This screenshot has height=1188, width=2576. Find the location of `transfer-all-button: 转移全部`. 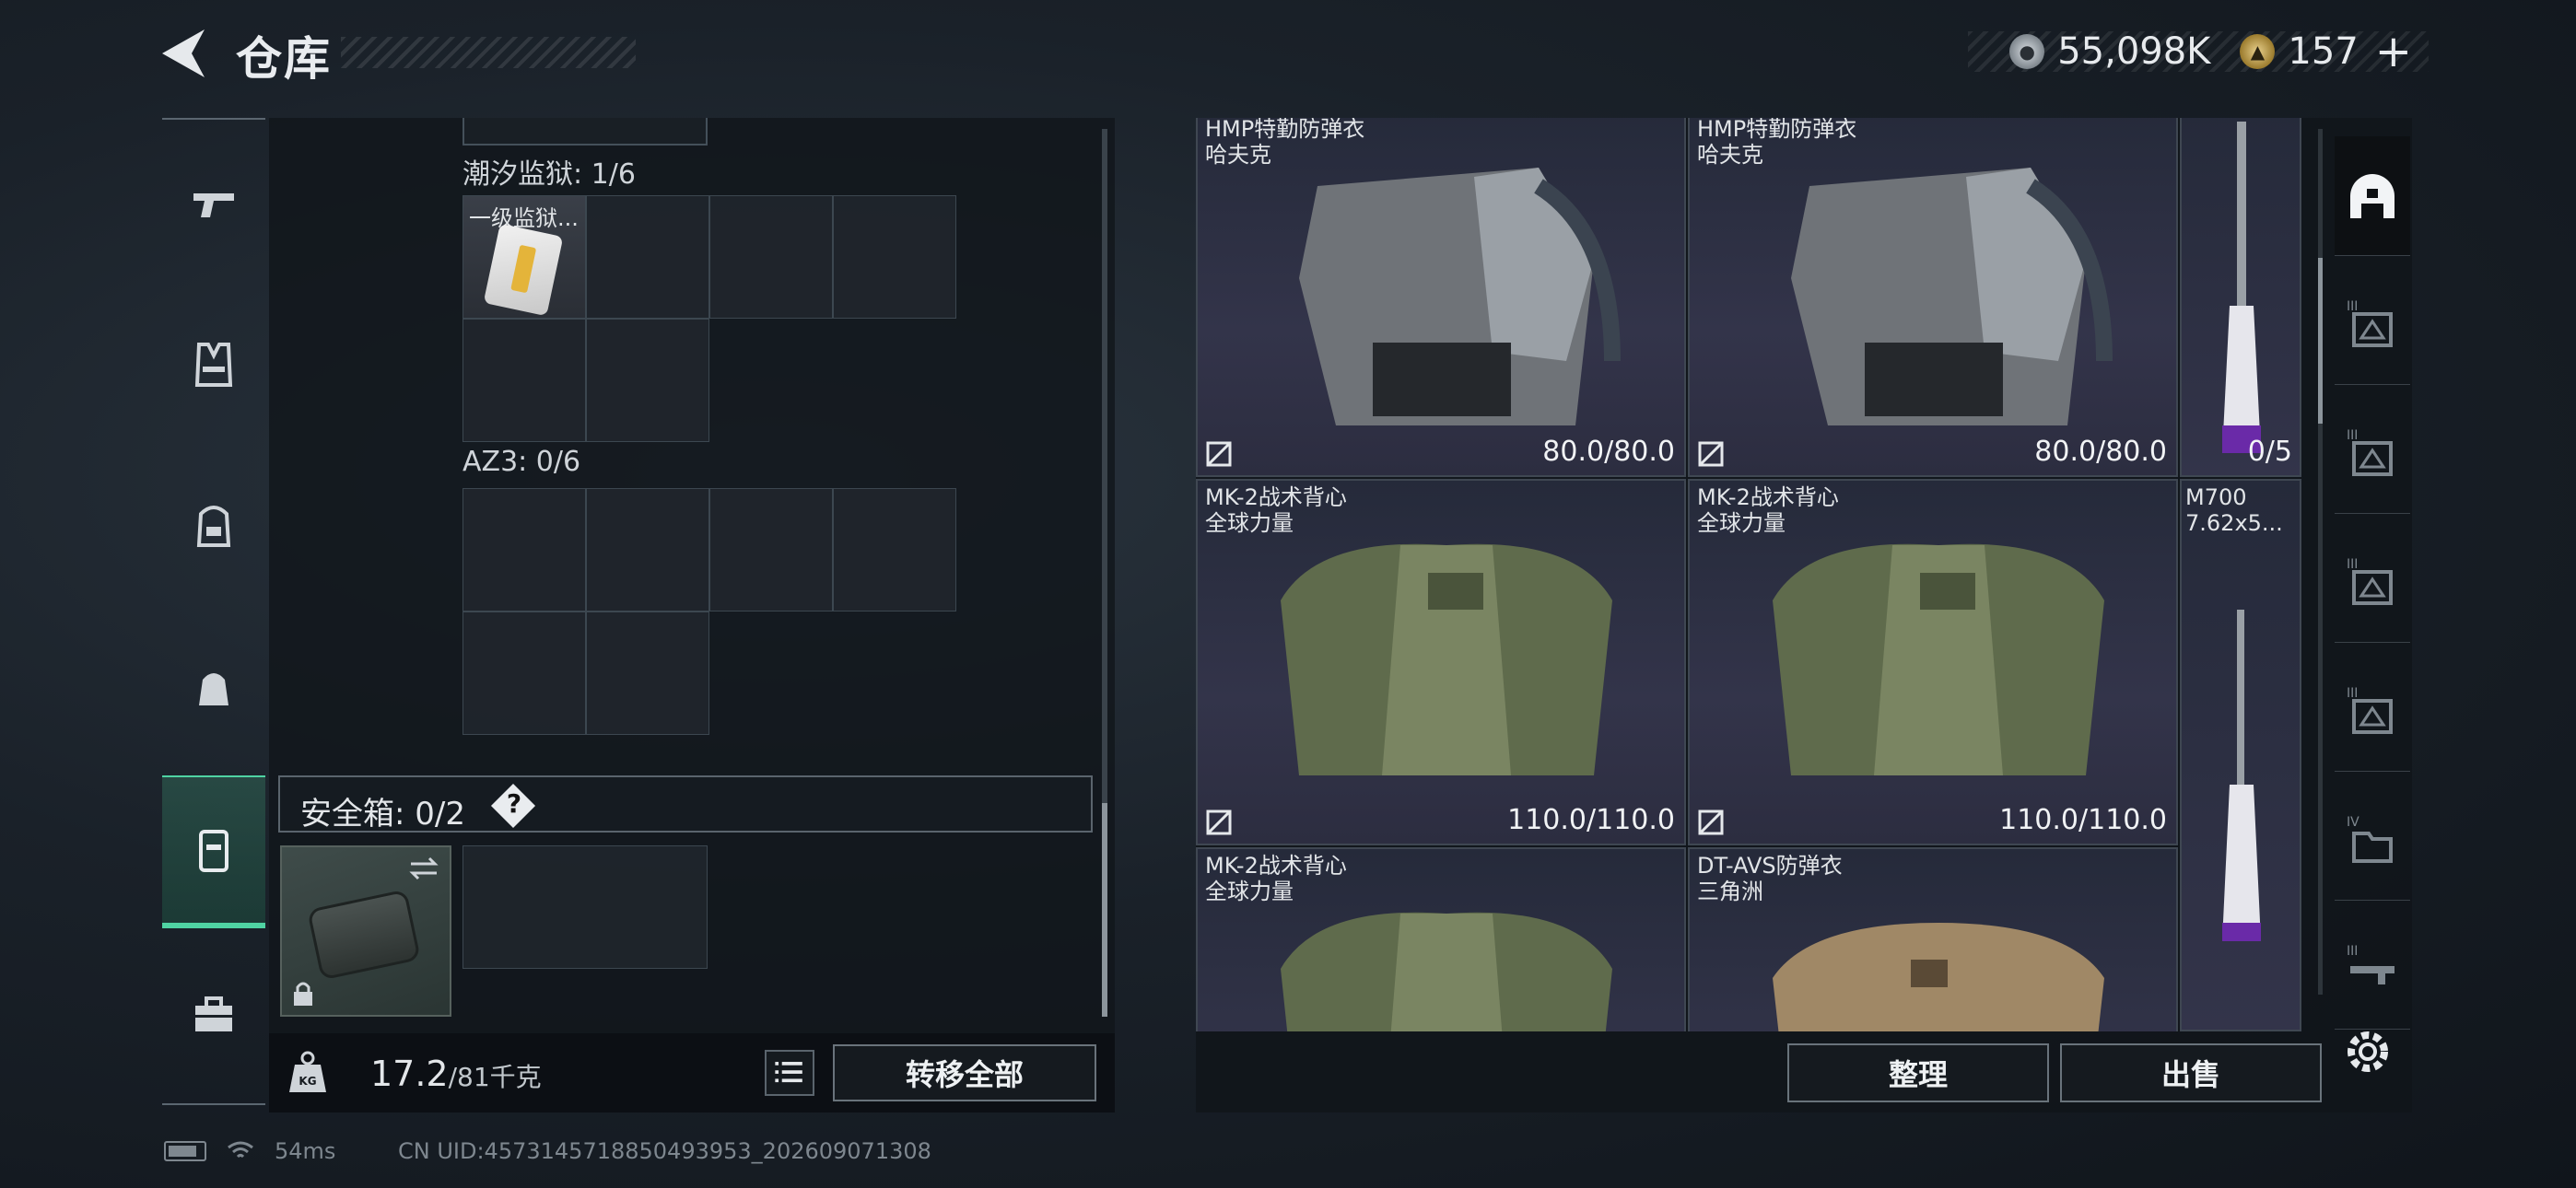

transfer-all-button: 转移全部 is located at coordinates (964, 1072).